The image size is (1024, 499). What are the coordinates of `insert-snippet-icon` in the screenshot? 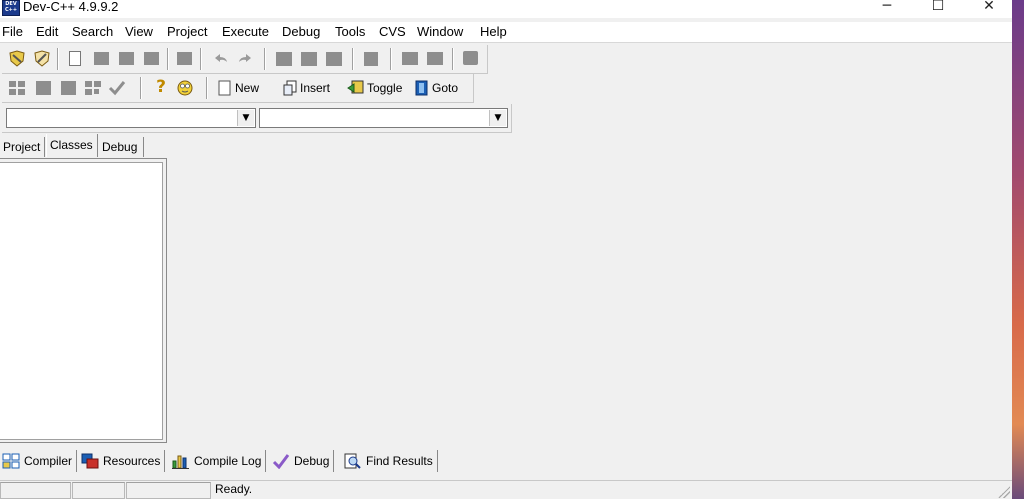 It's located at (42, 58).